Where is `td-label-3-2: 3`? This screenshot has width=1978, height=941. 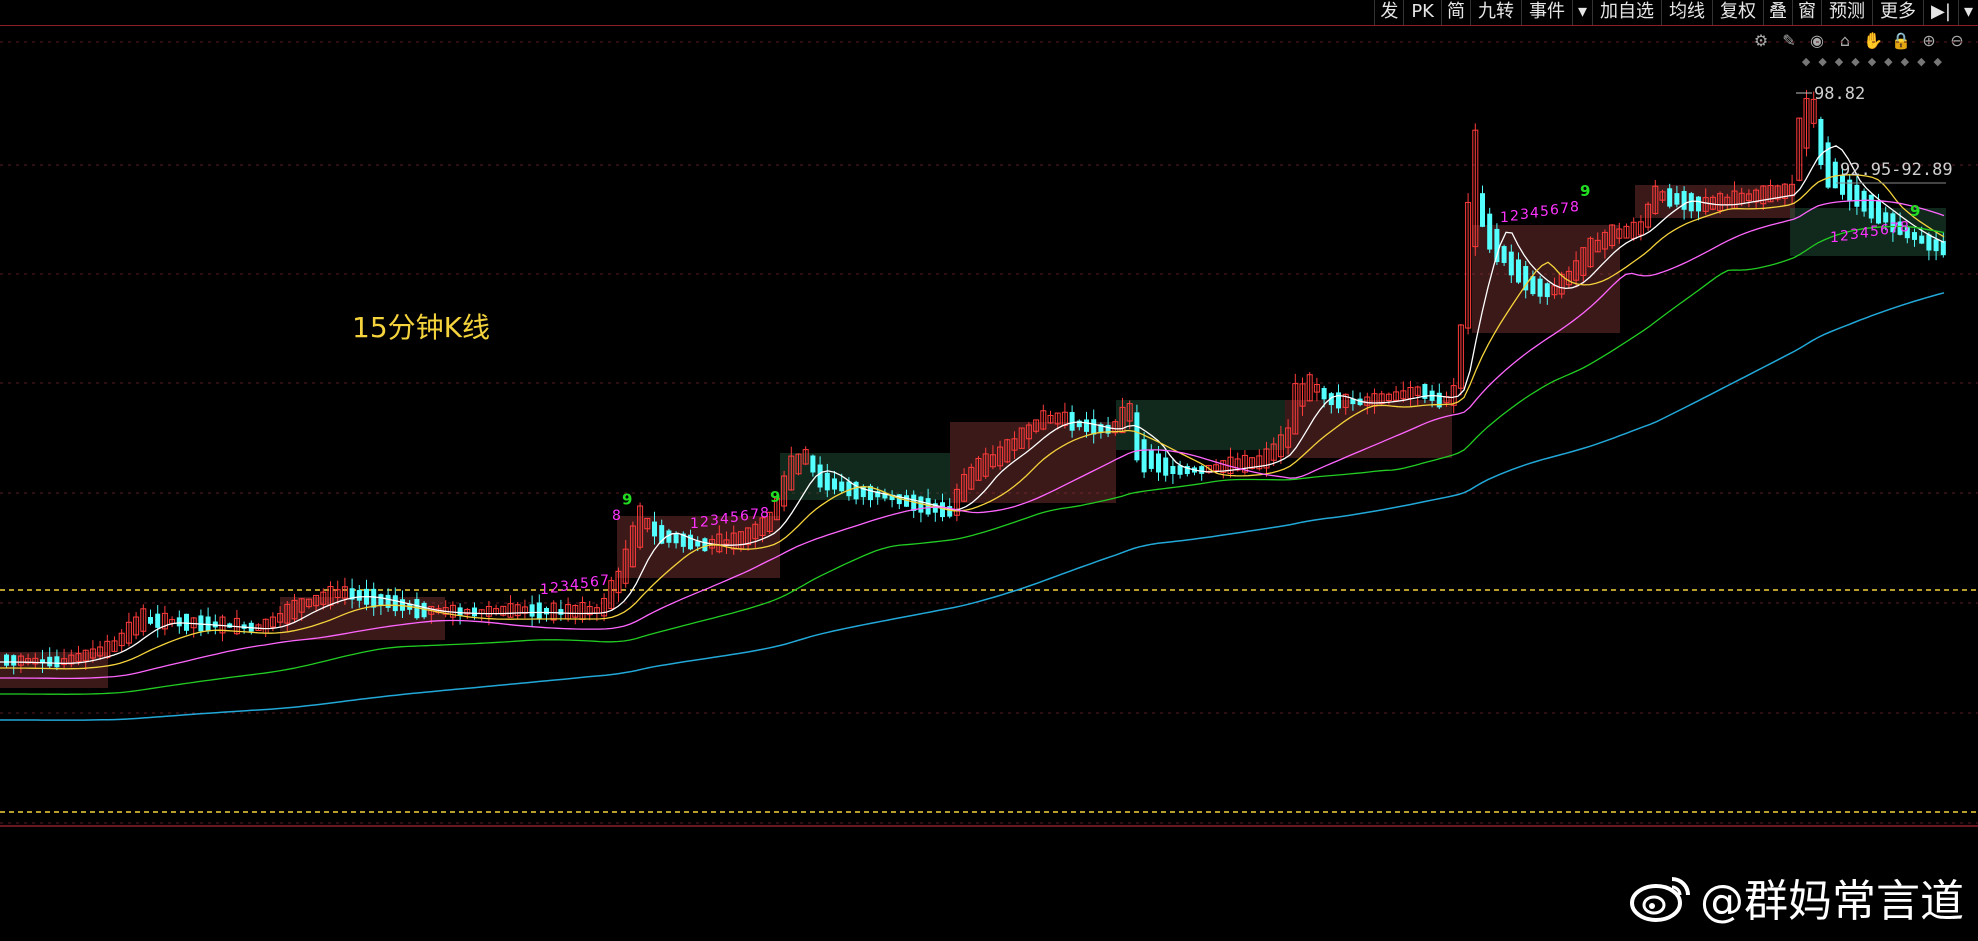 td-label-3-2: 3 is located at coordinates (1524, 215).